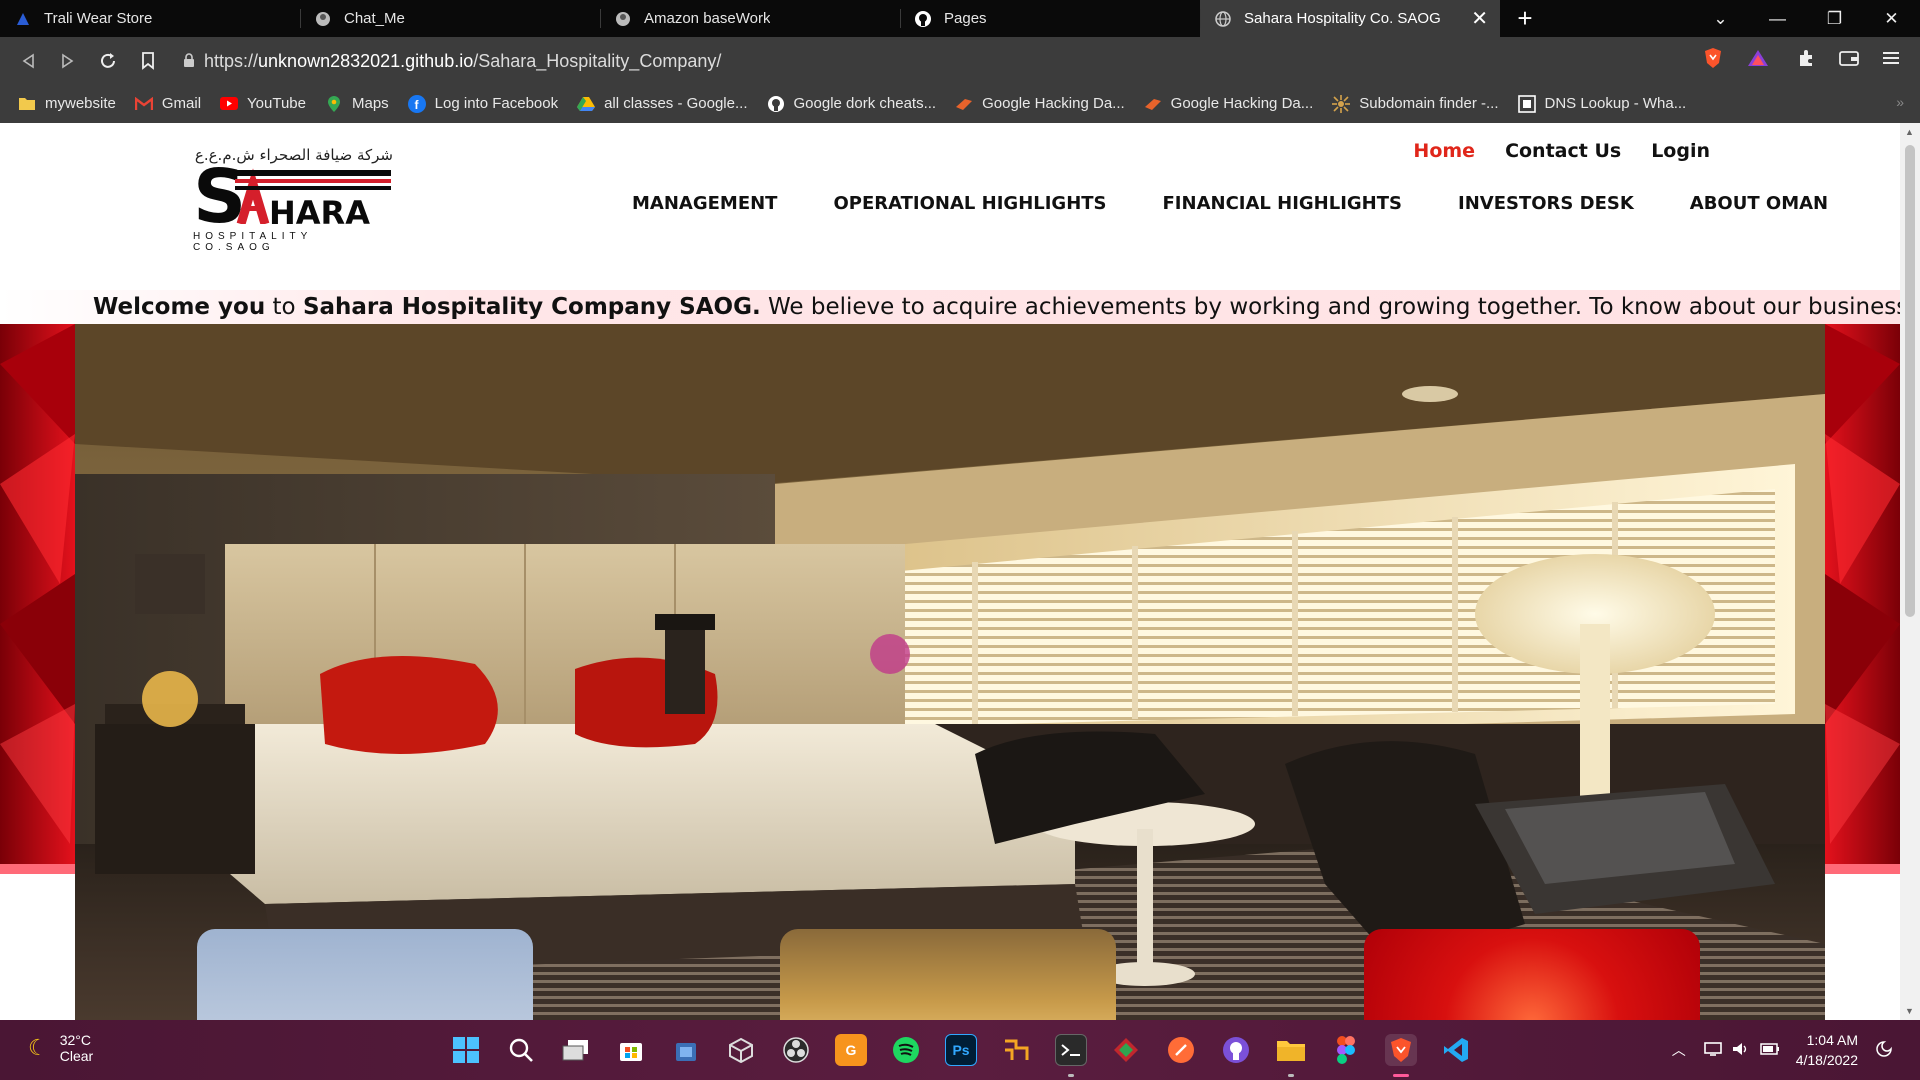 This screenshot has width=1920, height=1080. What do you see at coordinates (1827, 1050) in the screenshot?
I see `clock: 1:04 AM 4/18/2022` at bounding box center [1827, 1050].